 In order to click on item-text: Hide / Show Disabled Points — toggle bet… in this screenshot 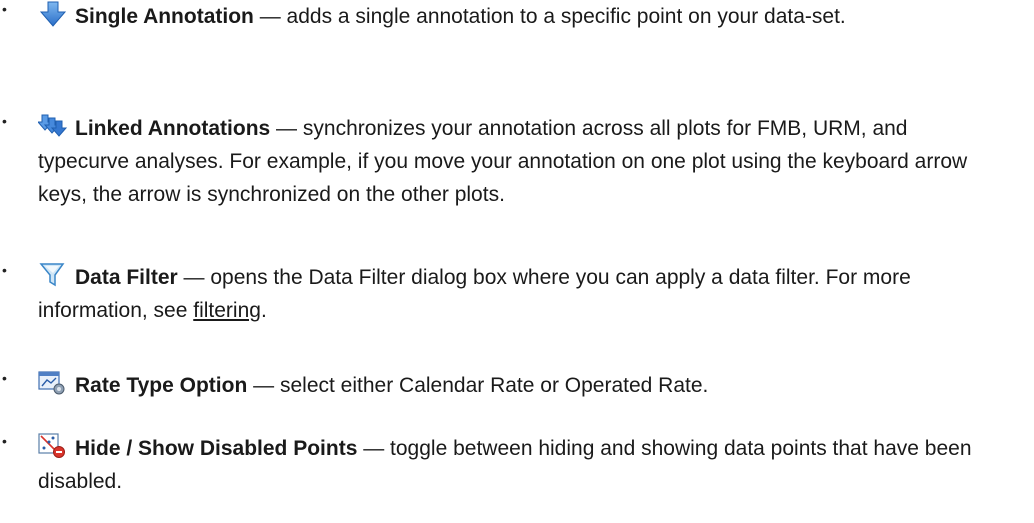, I will do `click(520, 465)`.